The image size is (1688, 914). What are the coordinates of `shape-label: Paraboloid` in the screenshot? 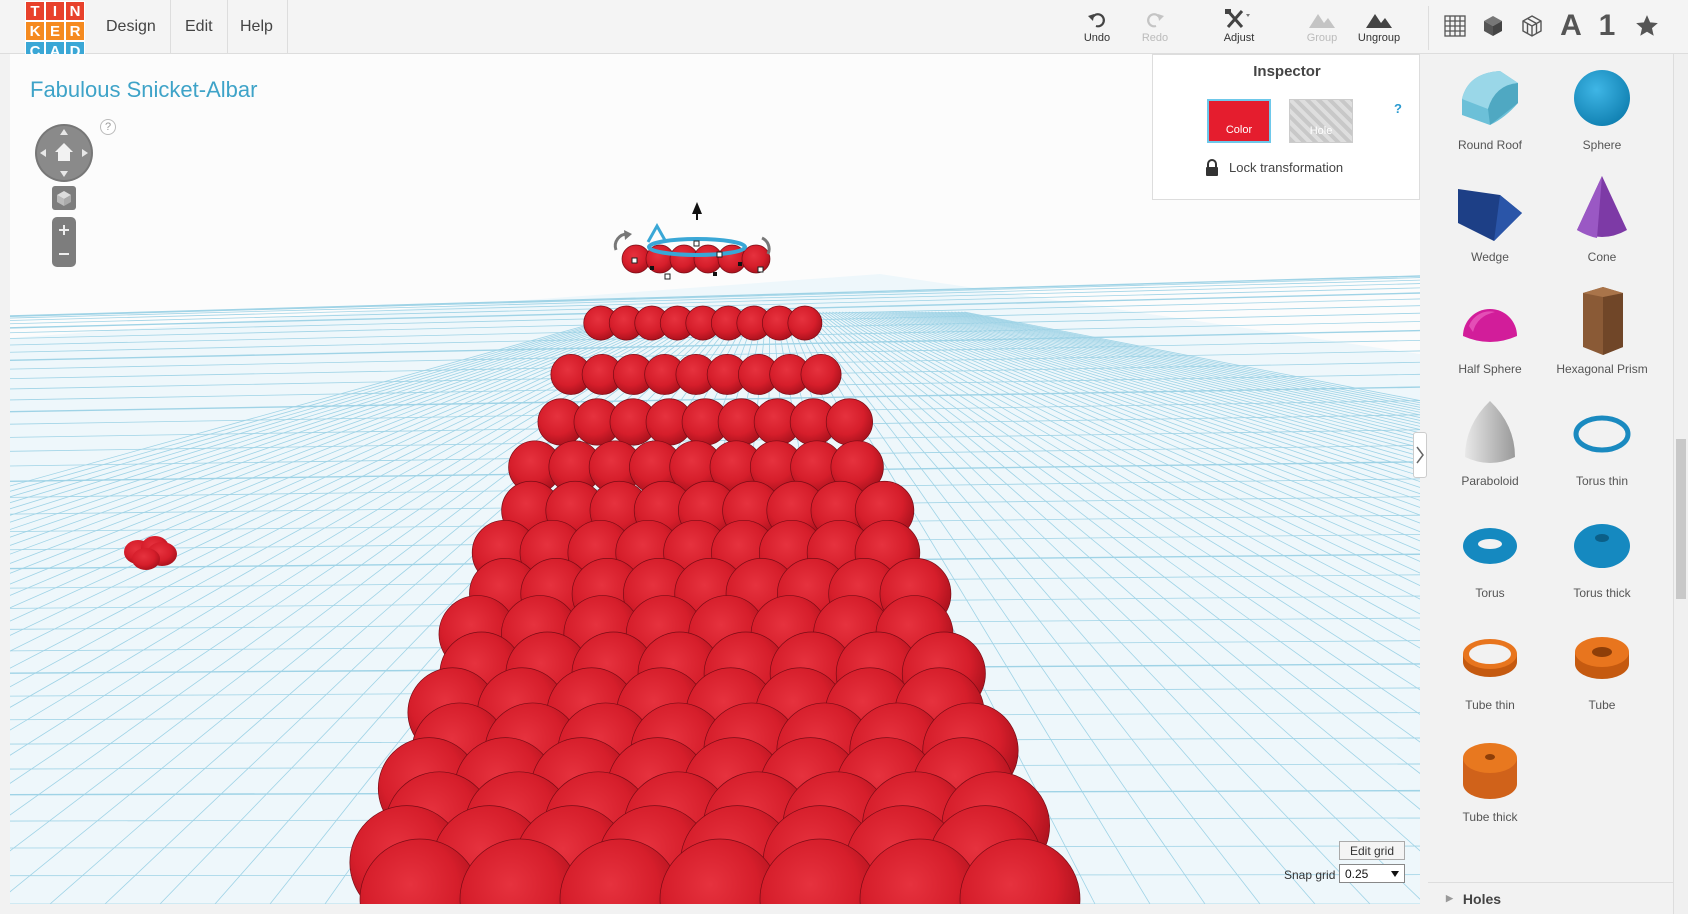 It's located at (1490, 481).